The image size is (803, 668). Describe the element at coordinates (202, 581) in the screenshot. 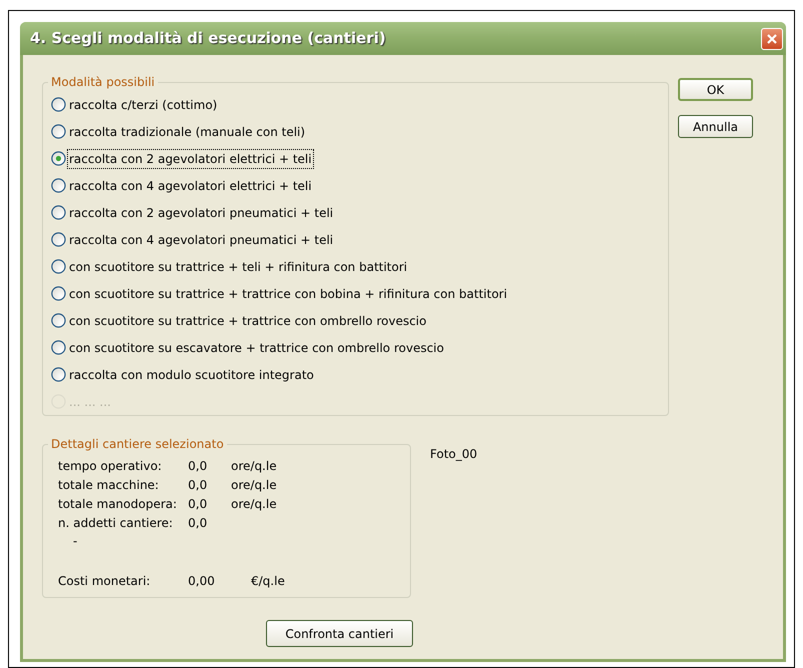

I see `field-value: 0,00` at that location.